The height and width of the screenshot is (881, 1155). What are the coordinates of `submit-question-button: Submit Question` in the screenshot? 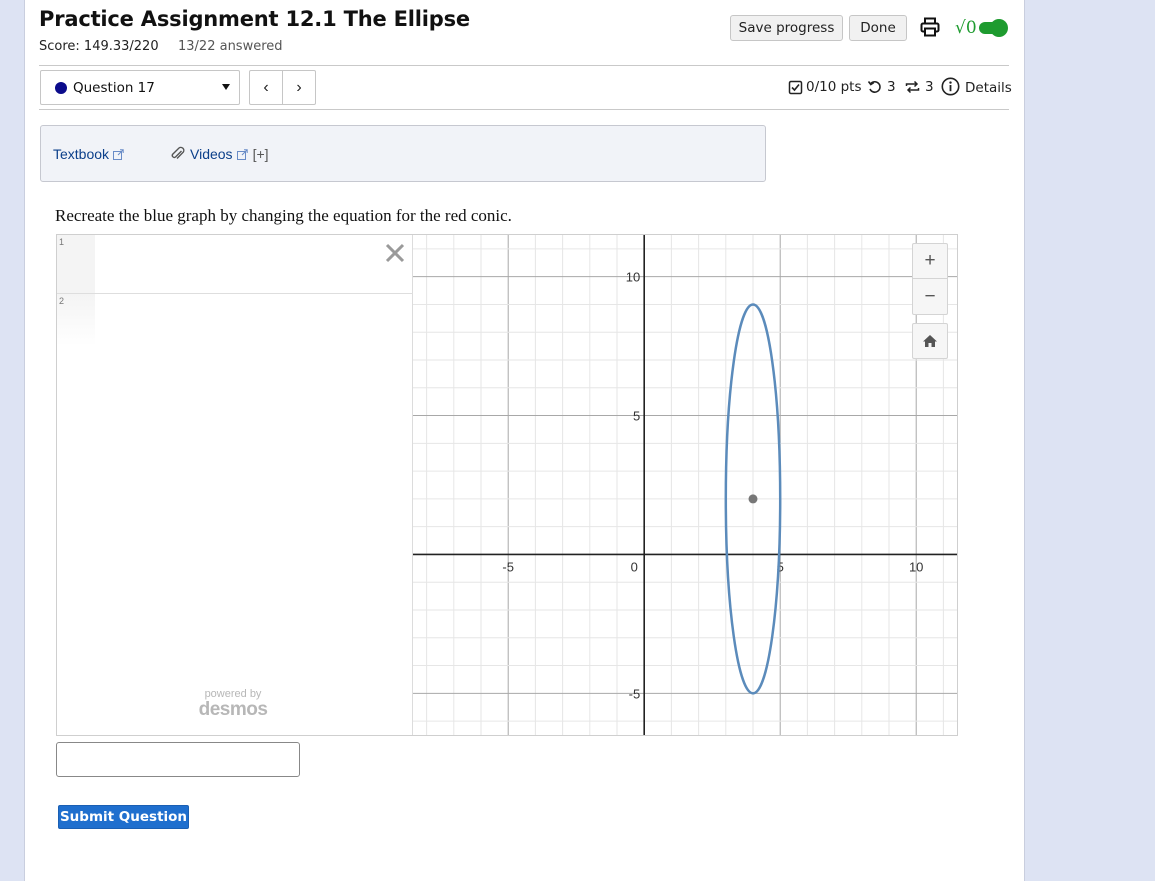 It's located at (123, 817).